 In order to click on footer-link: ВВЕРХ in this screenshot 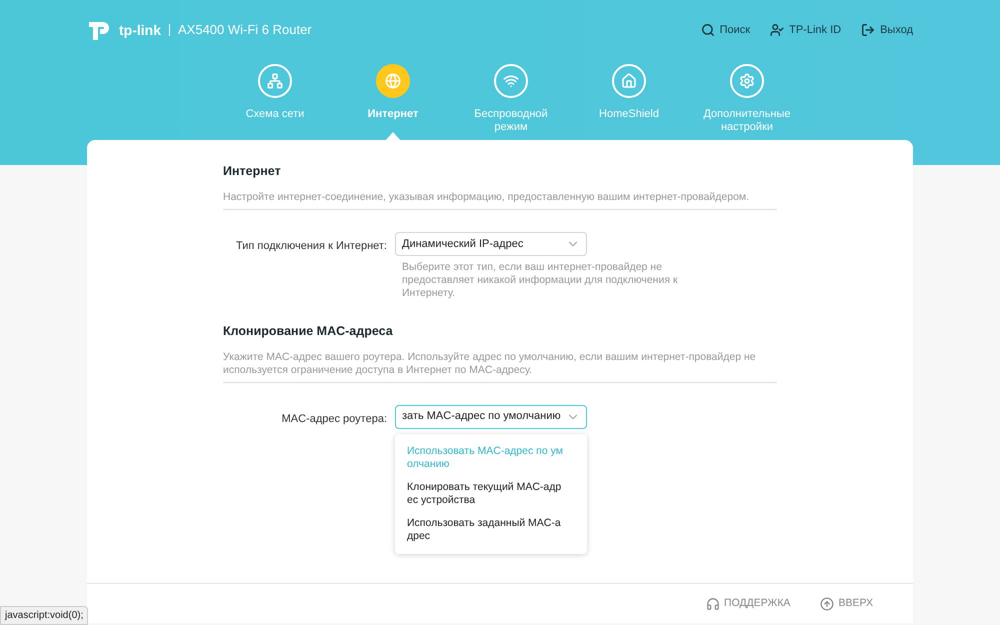, I will do `click(846, 604)`.